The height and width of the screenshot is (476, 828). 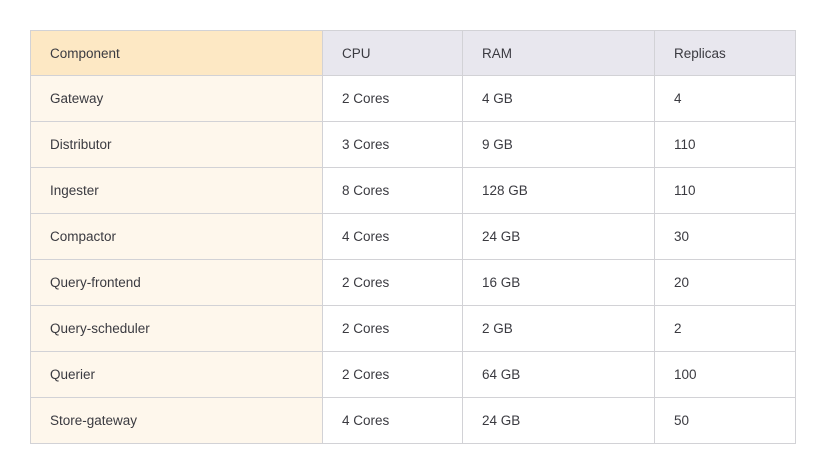 I want to click on cell-cpu: 8 Cores, so click(x=392, y=190).